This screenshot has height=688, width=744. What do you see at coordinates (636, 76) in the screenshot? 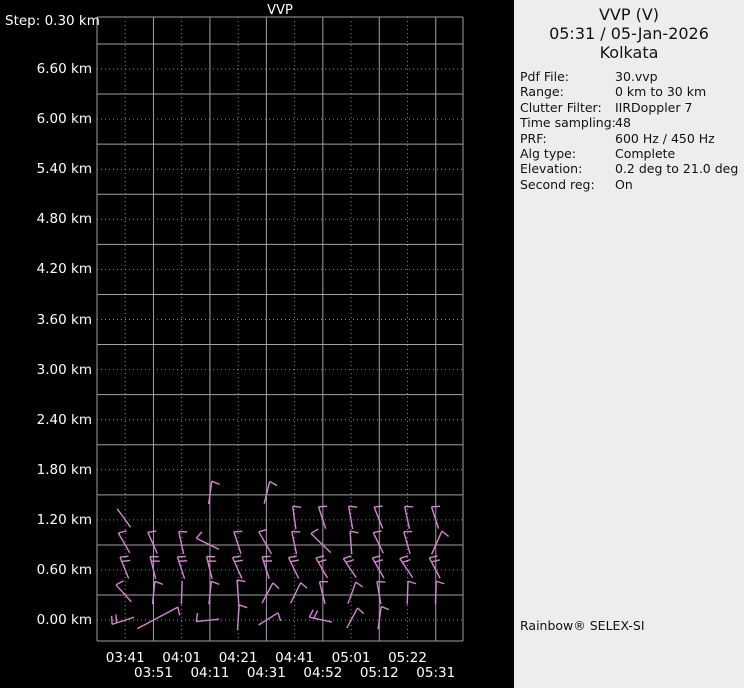
I see `field-value: 30.vvp` at bounding box center [636, 76].